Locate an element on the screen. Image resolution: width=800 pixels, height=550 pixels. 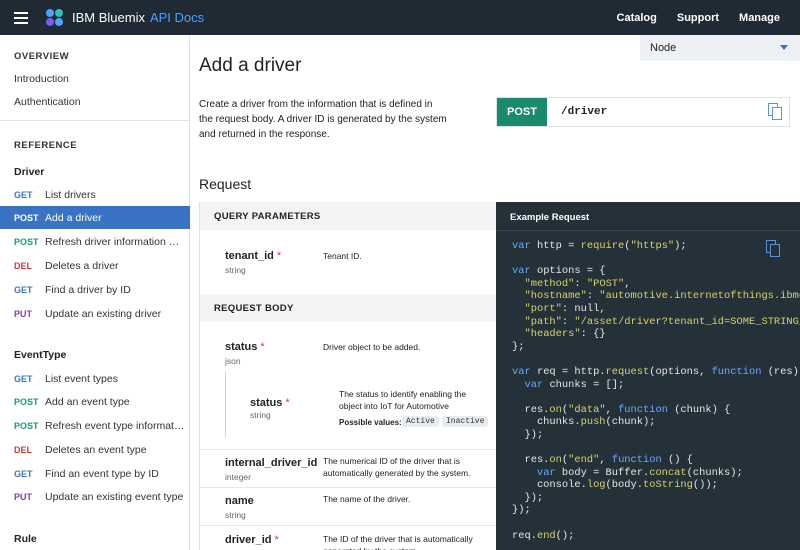
chevron-down-icon is located at coordinates (784, 47).